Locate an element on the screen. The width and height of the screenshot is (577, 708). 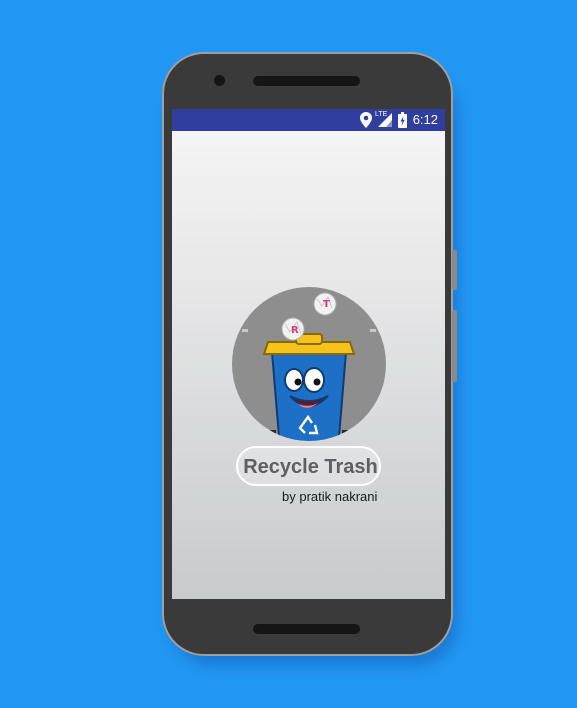
logo-letter-t: T is located at coordinates (326, 304).